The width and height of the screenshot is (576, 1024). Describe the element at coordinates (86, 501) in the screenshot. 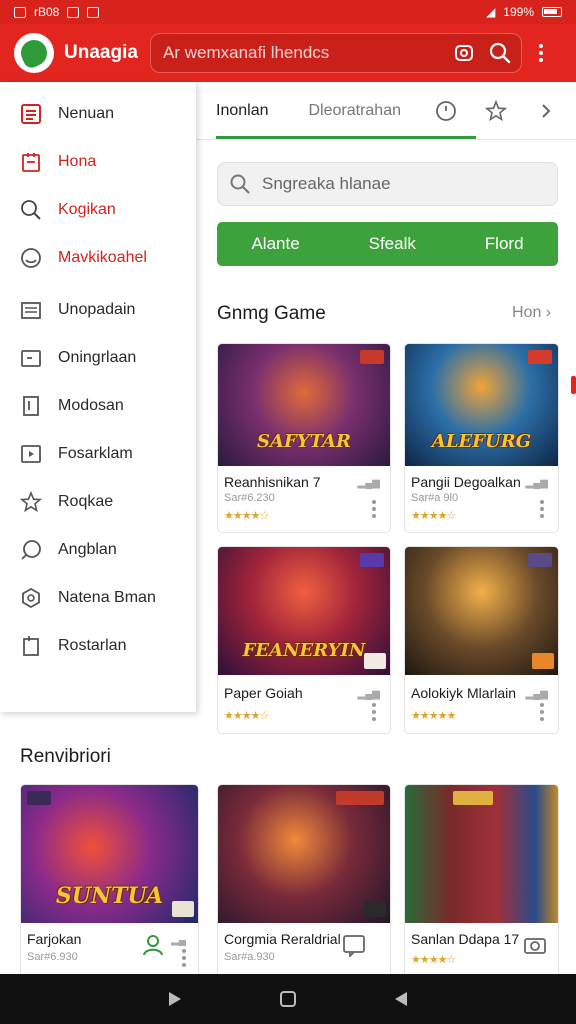

I see `drawer-item-label: Roqkae` at that location.